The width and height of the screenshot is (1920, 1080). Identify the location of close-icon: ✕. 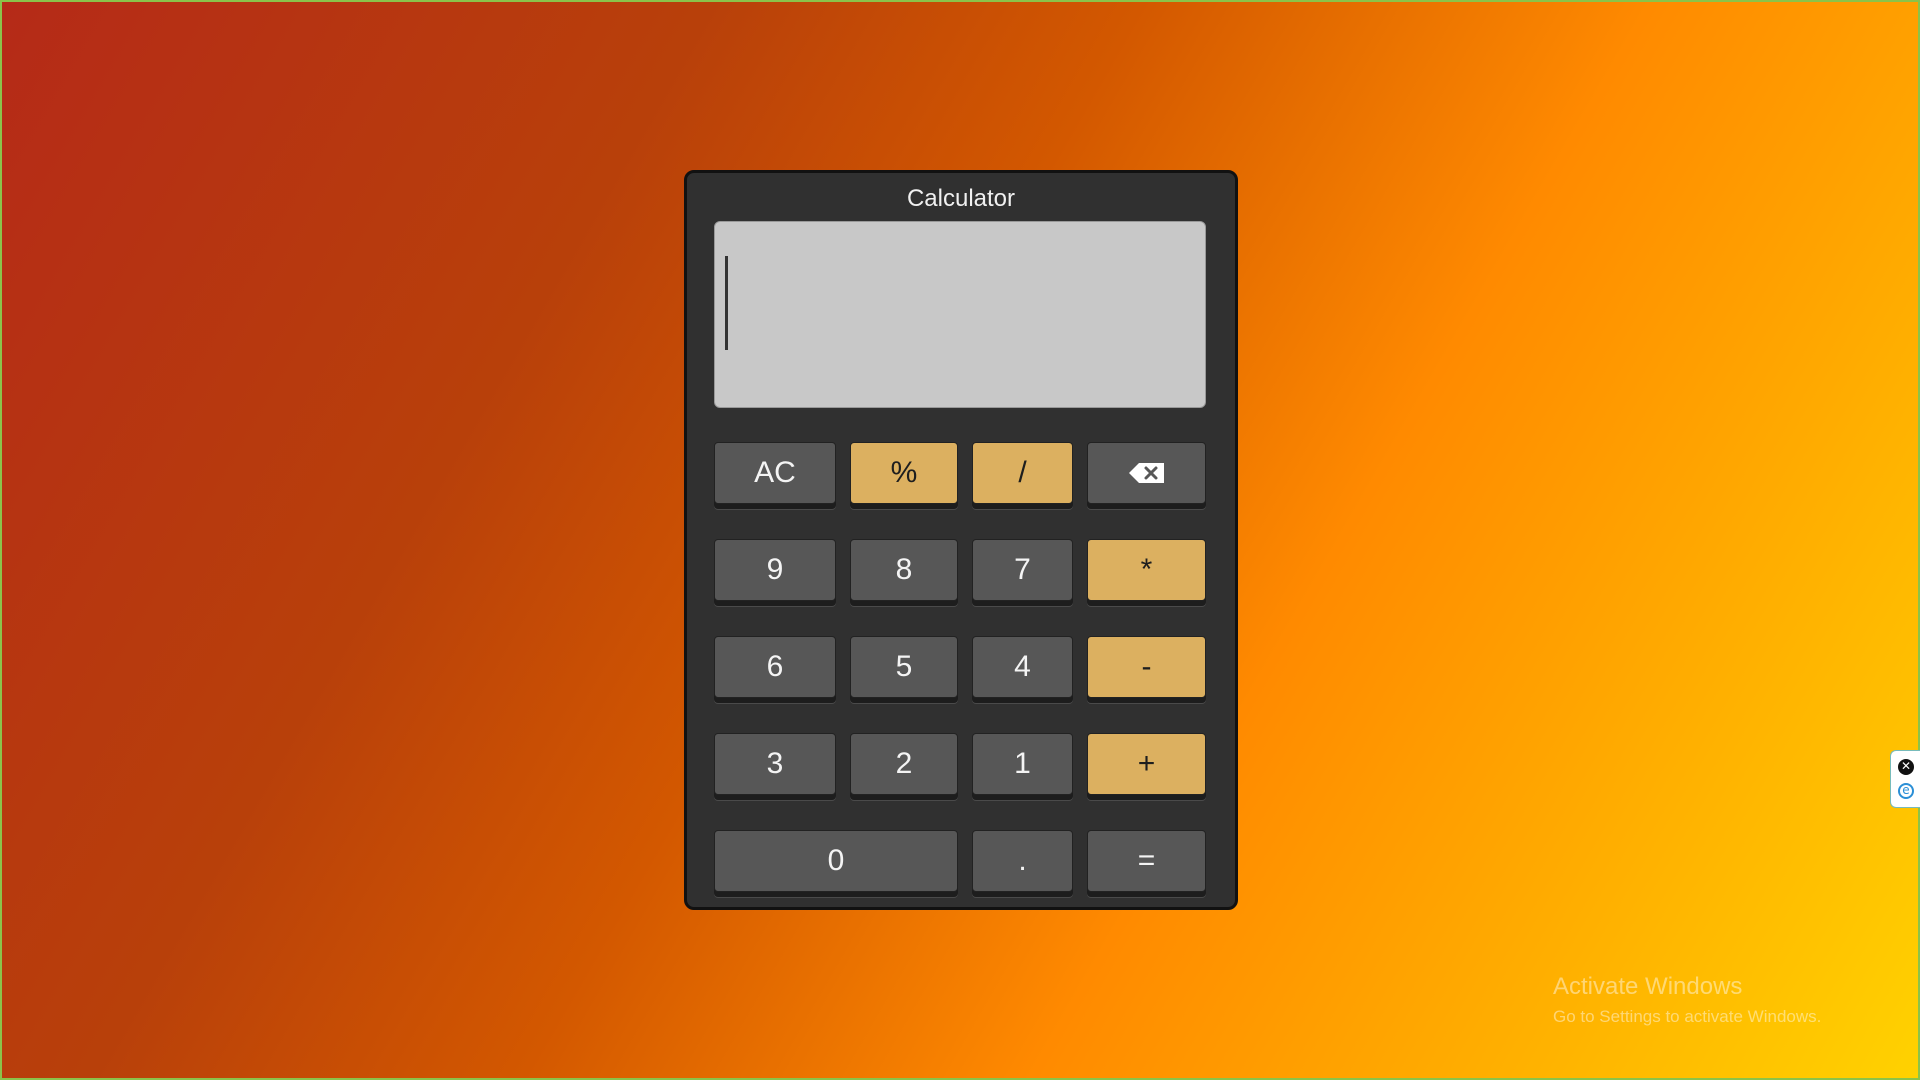
(1906, 767).